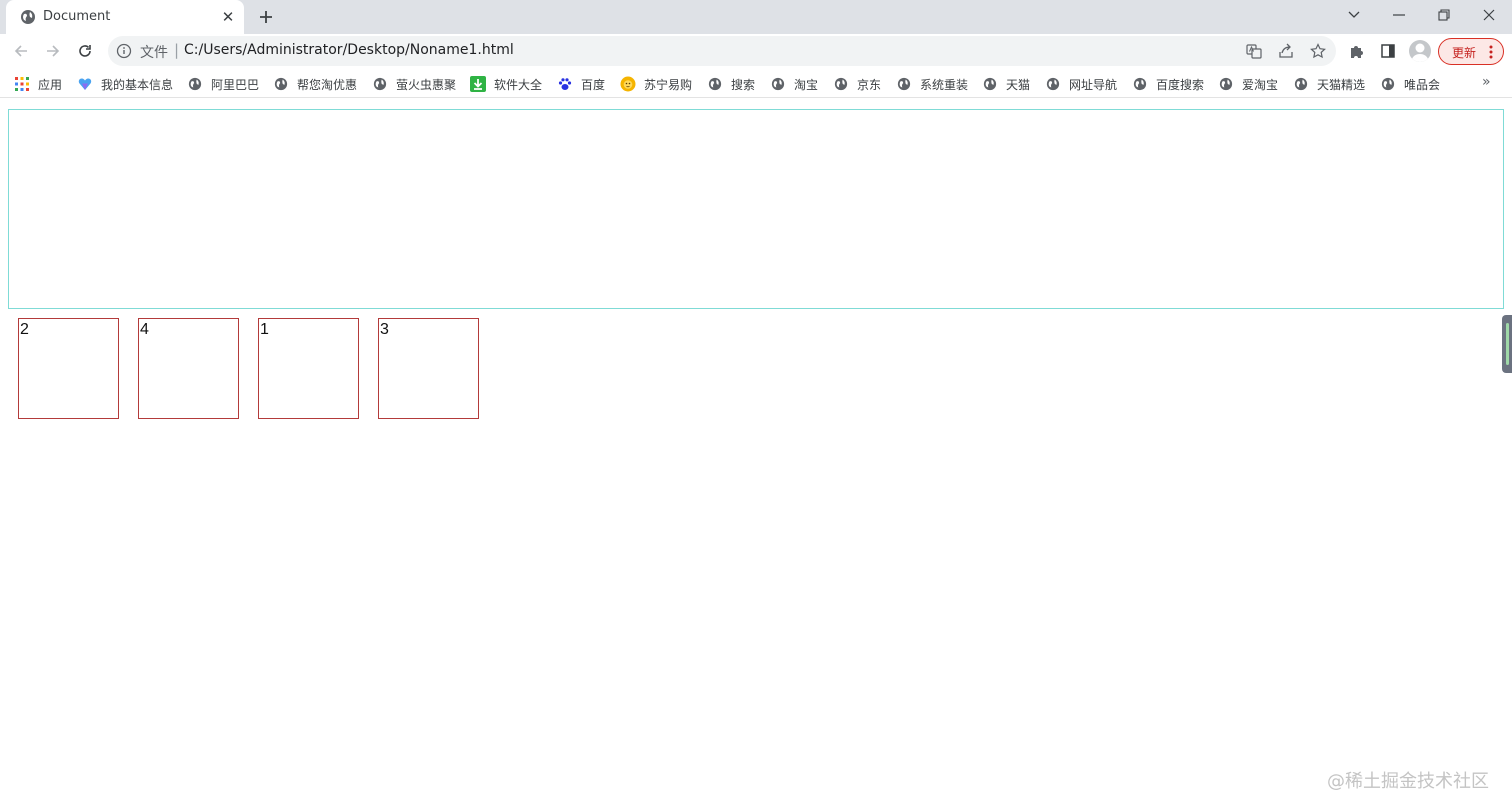 This screenshot has height=811, width=1512. What do you see at coordinates (85, 84) in the screenshot?
I see `heart-gem-icon` at bounding box center [85, 84].